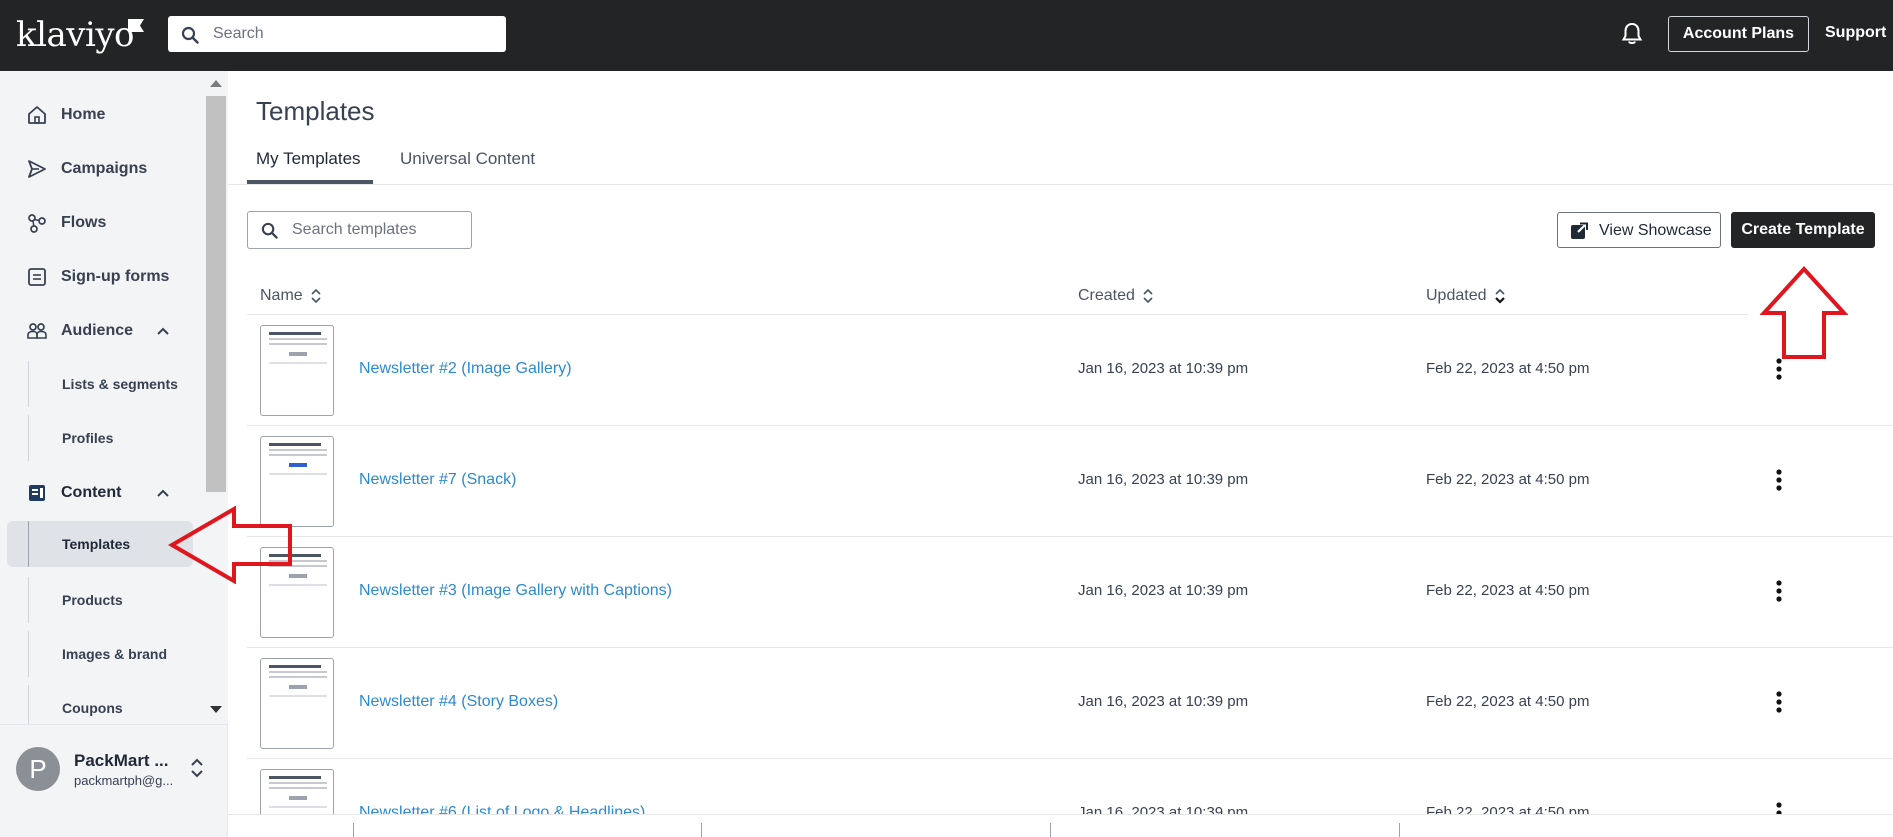 The image size is (1893, 837). I want to click on sidebar-item-label: Sign-up forms, so click(115, 276).